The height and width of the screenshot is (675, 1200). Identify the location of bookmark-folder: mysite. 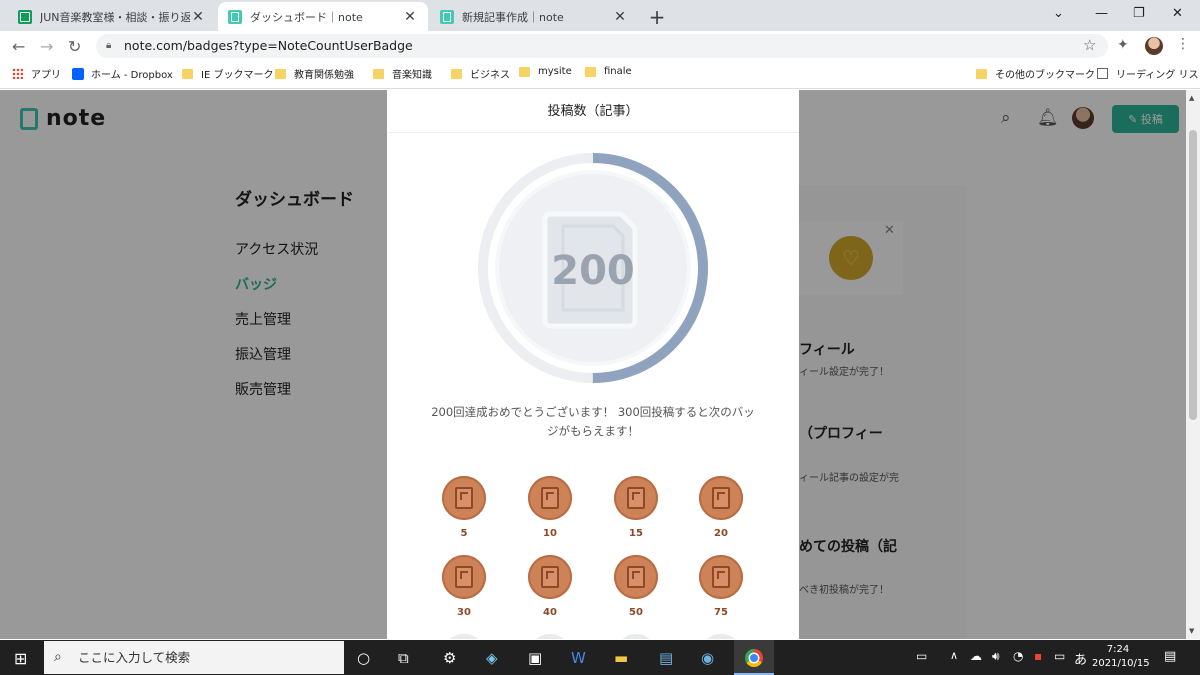
(545, 71).